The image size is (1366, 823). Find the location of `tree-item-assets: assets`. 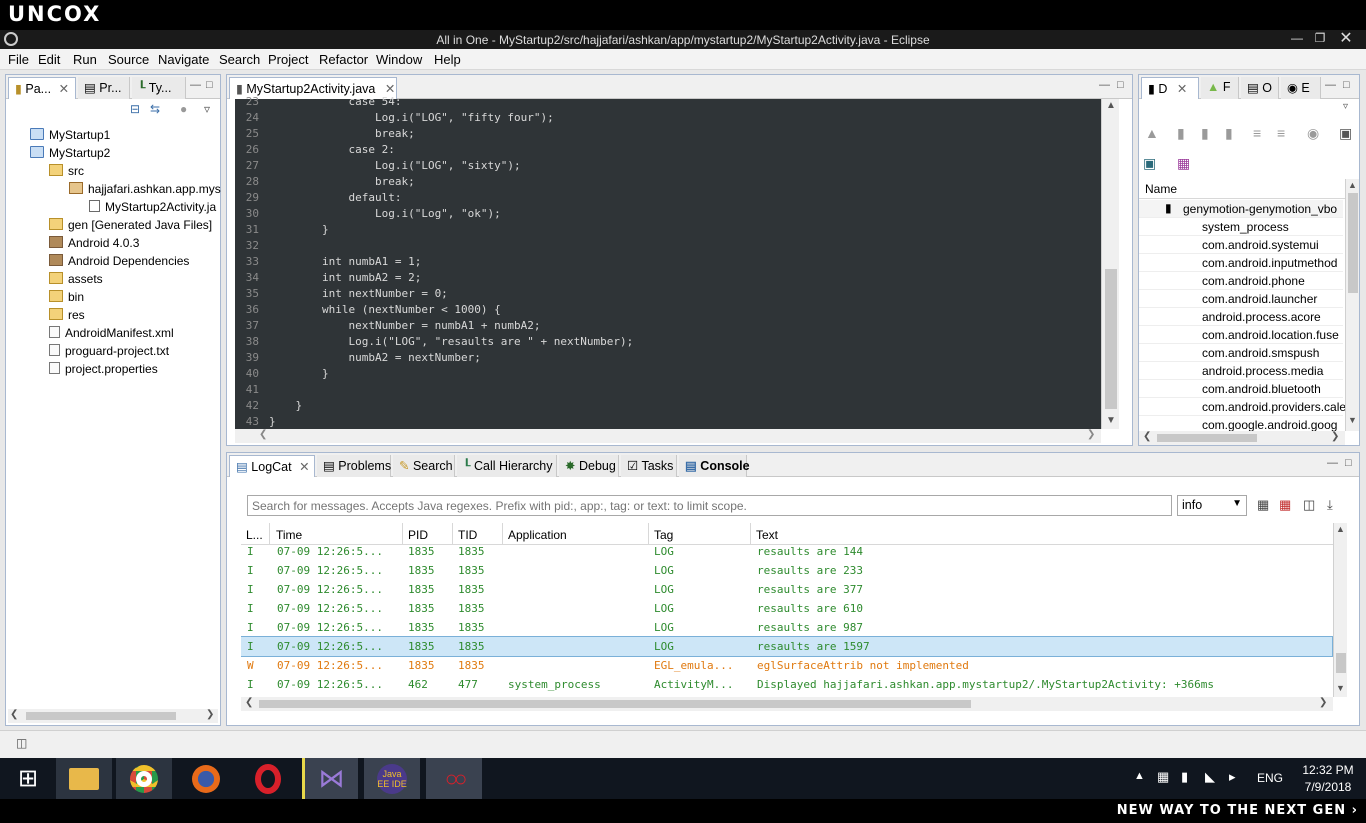

tree-item-assets: assets is located at coordinates (76, 281).